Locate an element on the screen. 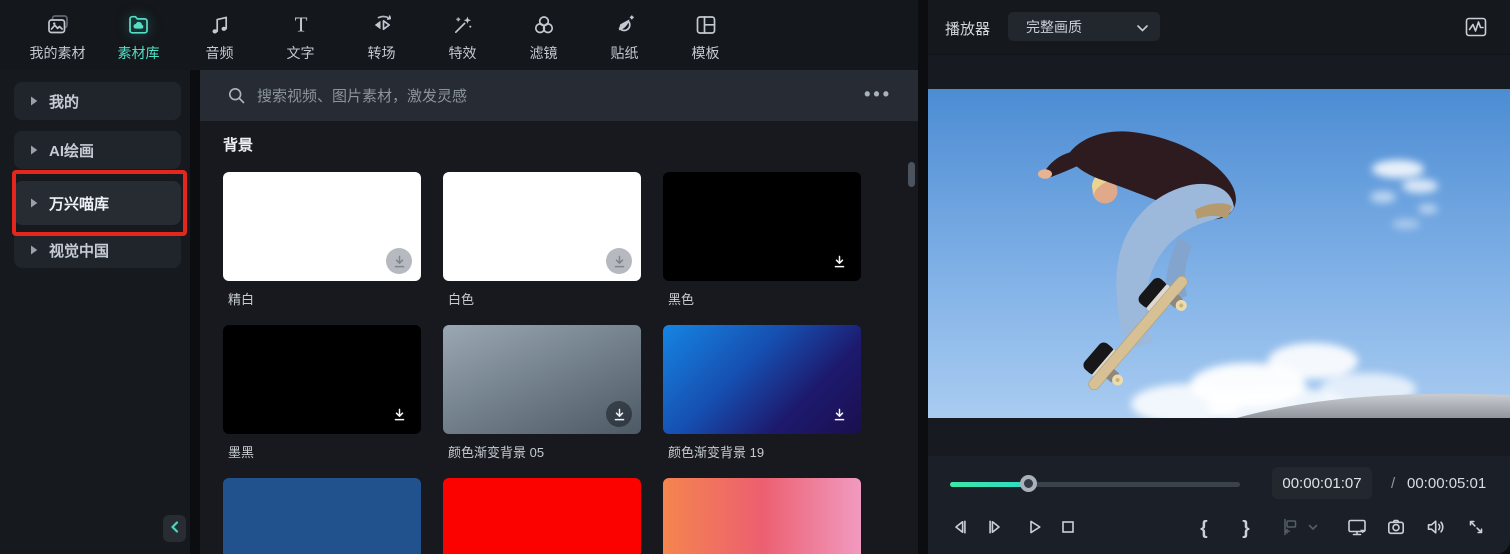 The width and height of the screenshot is (1510, 554). stop-icon is located at coordinates (1068, 529).